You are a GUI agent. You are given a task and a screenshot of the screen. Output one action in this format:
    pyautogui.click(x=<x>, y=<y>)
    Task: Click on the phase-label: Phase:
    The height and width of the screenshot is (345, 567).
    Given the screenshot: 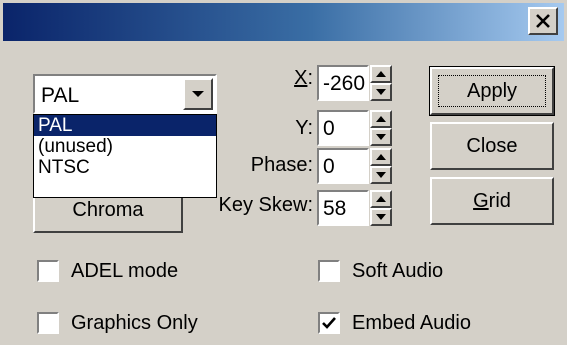 What is the action you would take?
    pyautogui.click(x=281, y=165)
    